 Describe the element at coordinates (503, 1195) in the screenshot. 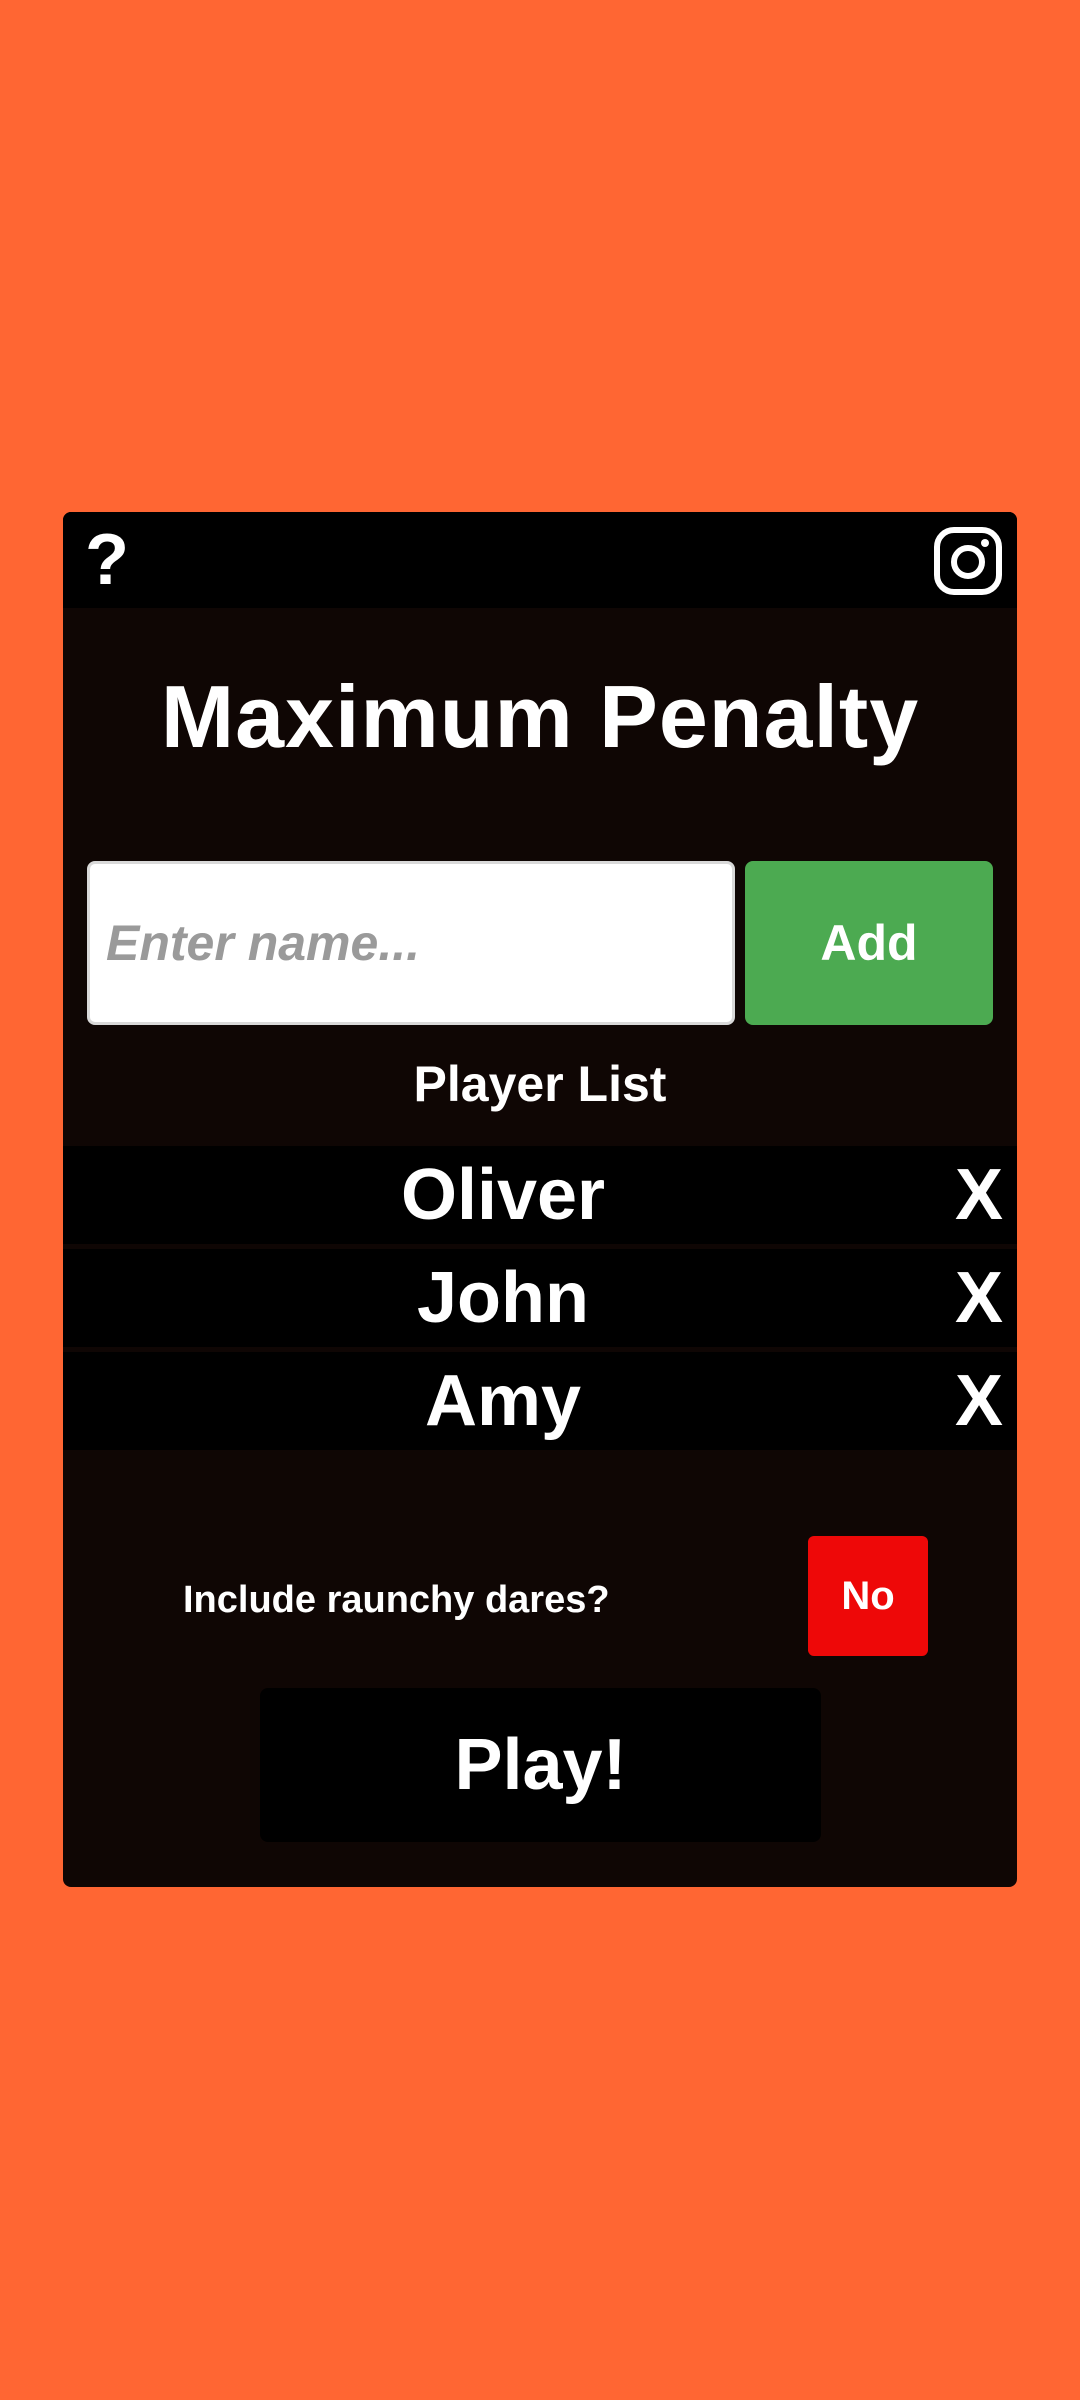

I see `player-name: Oliver` at that location.